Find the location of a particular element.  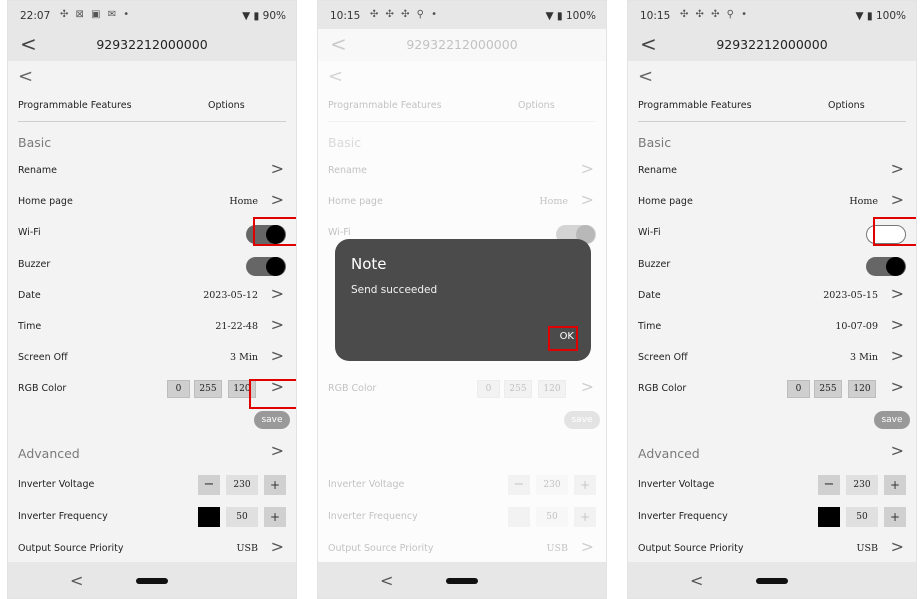

home-page-label: Home page is located at coordinates (45, 201).